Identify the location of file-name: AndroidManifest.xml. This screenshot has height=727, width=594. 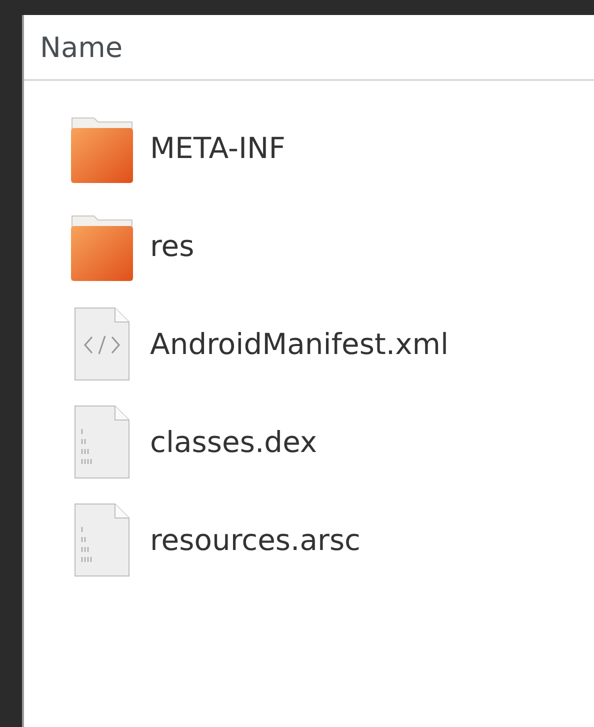
(299, 344).